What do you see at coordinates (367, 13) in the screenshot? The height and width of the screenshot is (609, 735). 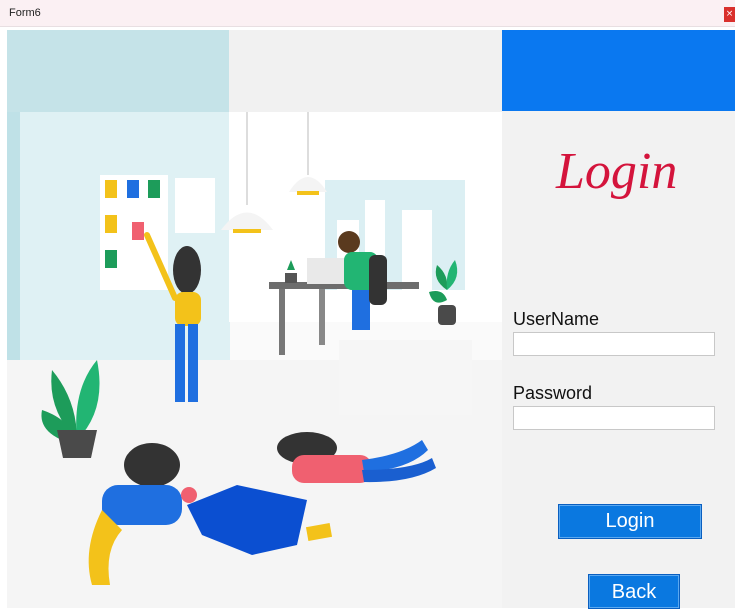 I see `title-bar: Form6 ×` at bounding box center [367, 13].